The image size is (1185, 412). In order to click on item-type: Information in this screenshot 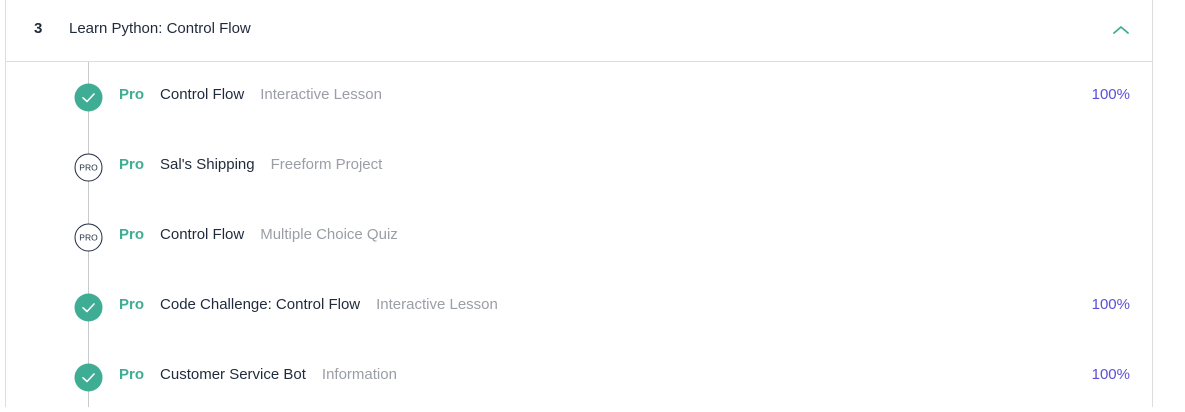, I will do `click(359, 374)`.